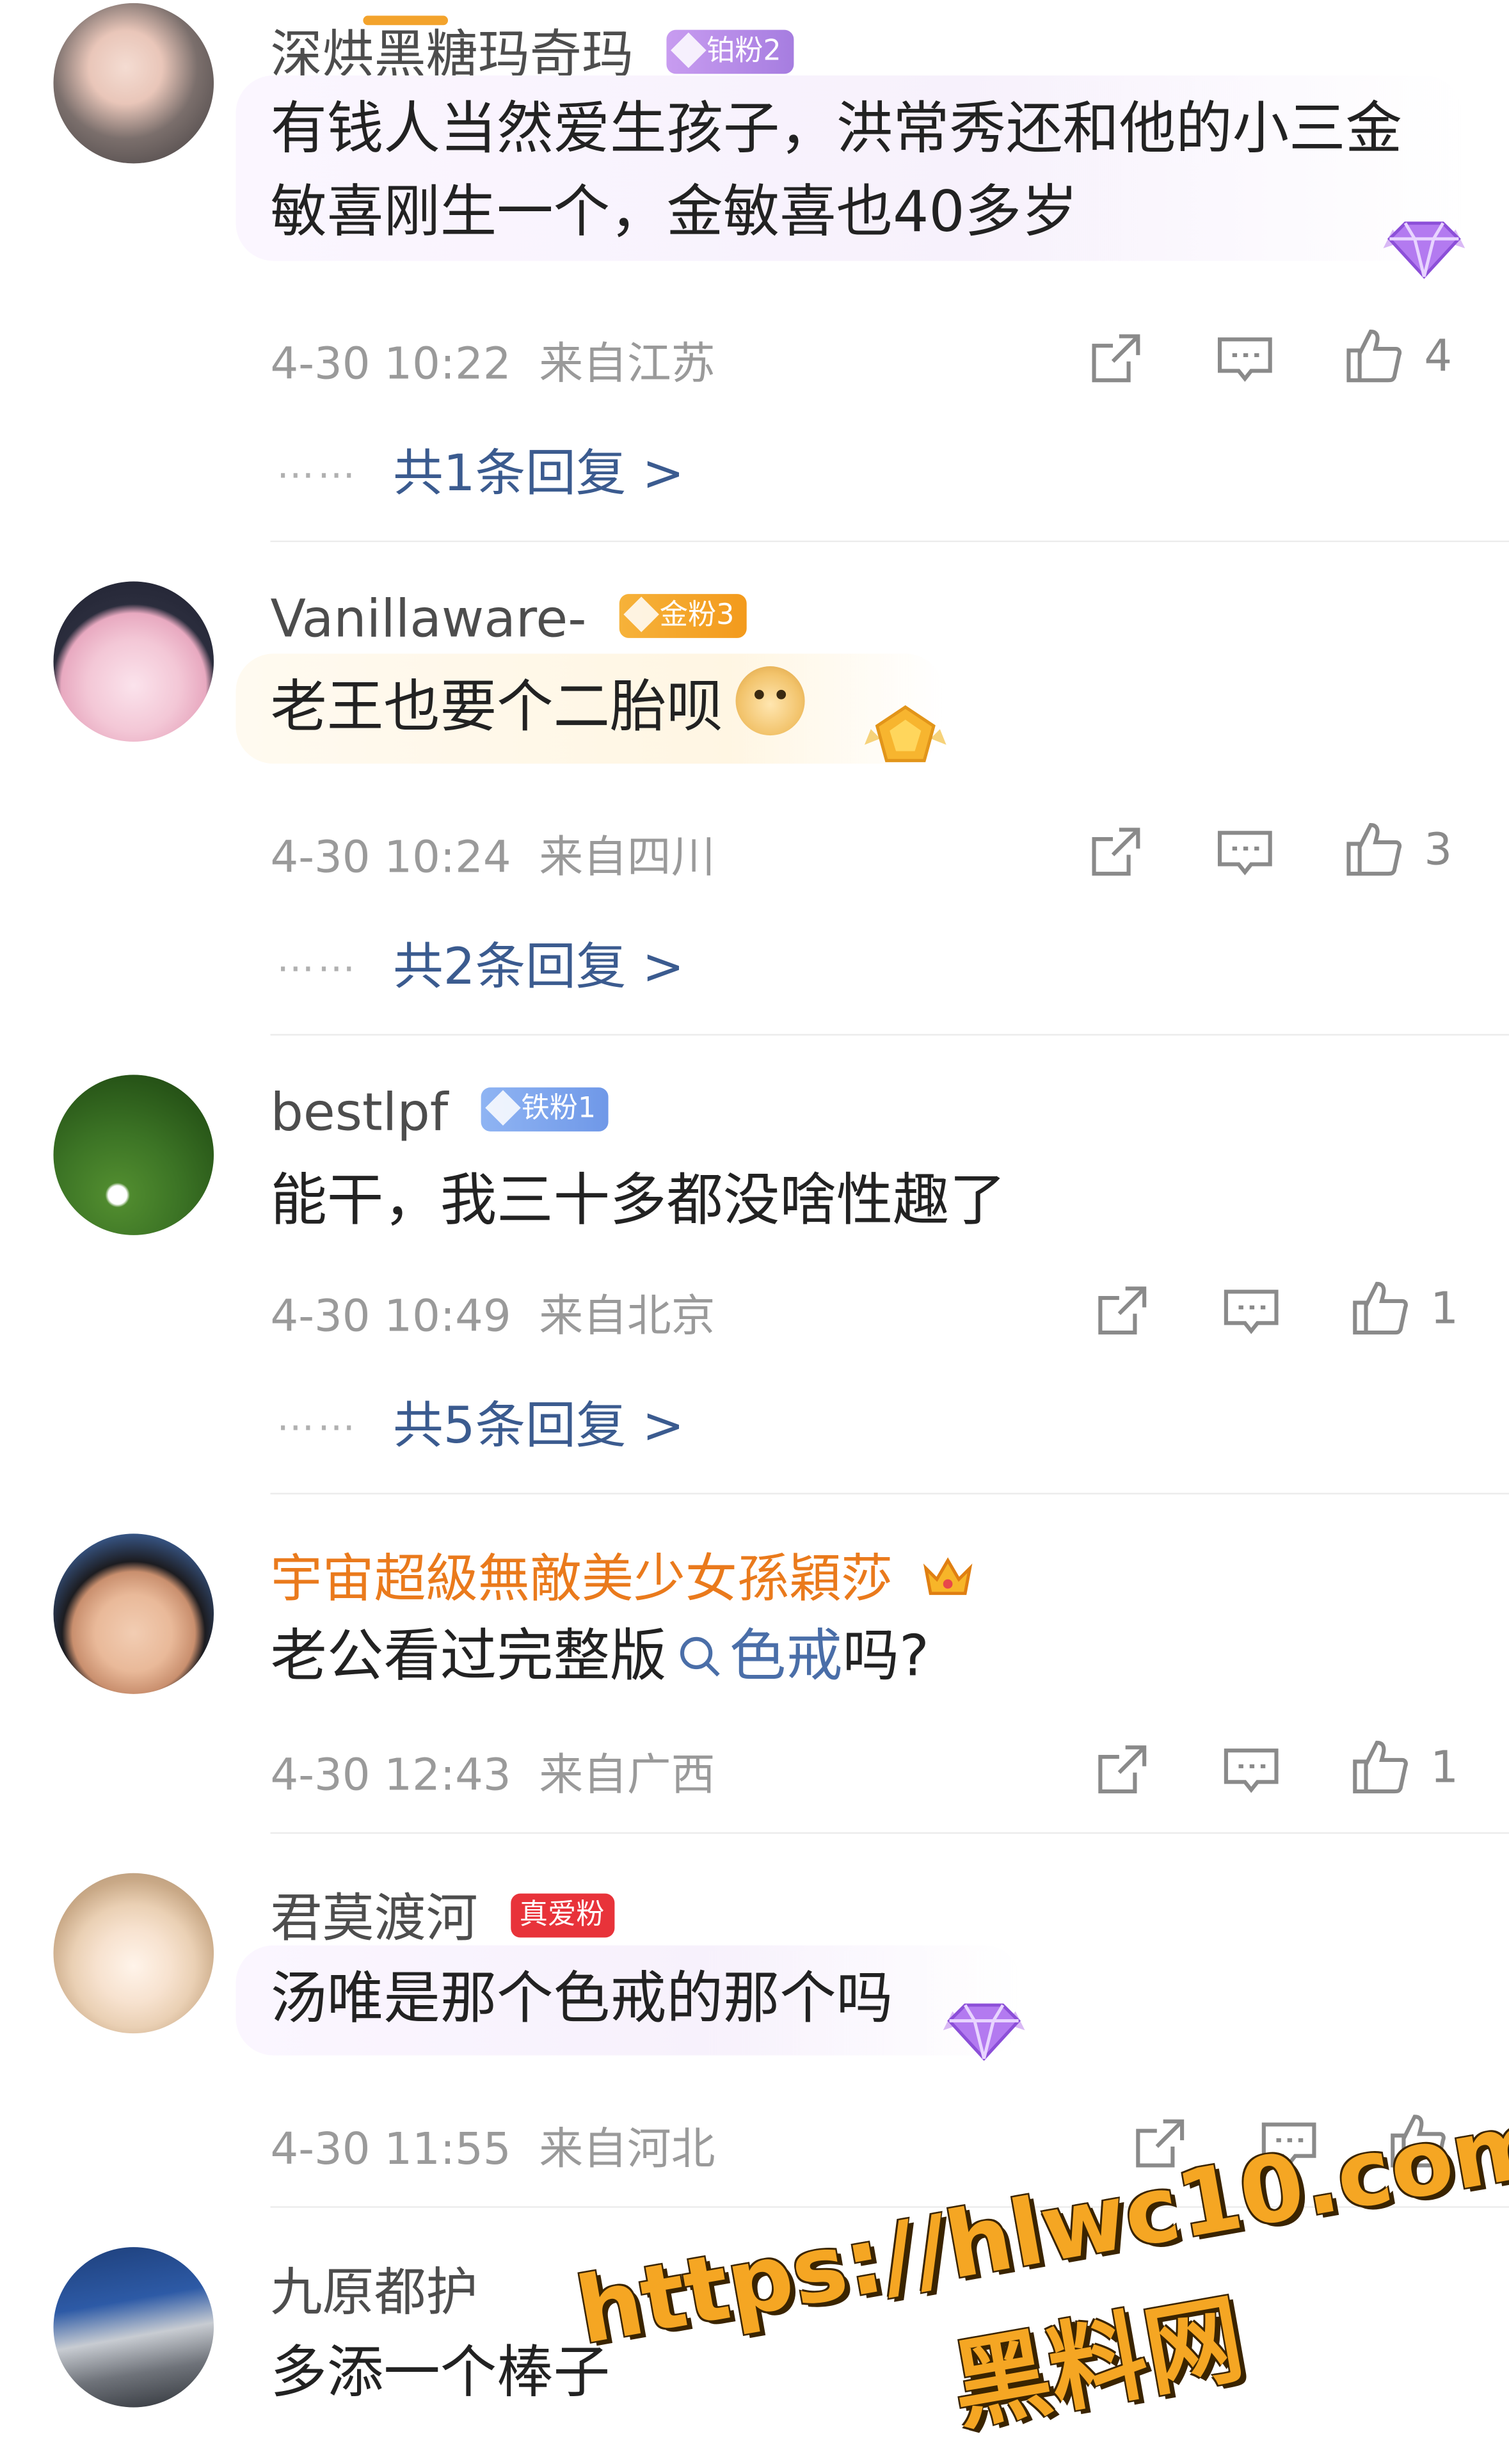  I want to click on fan-badge: 真爱粉, so click(562, 1914).